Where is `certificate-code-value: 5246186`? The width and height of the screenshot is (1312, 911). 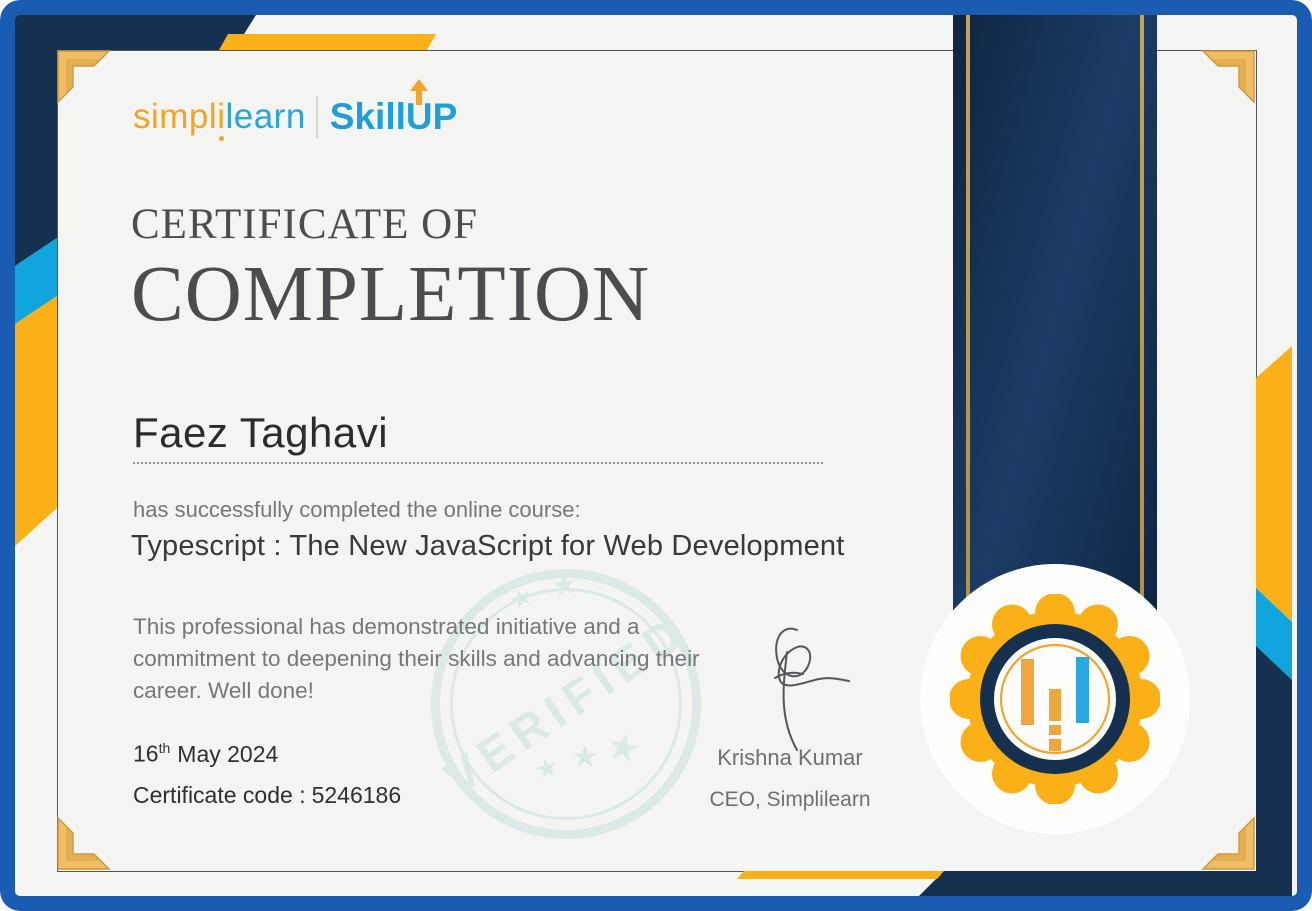 certificate-code-value: 5246186 is located at coordinates (356, 795).